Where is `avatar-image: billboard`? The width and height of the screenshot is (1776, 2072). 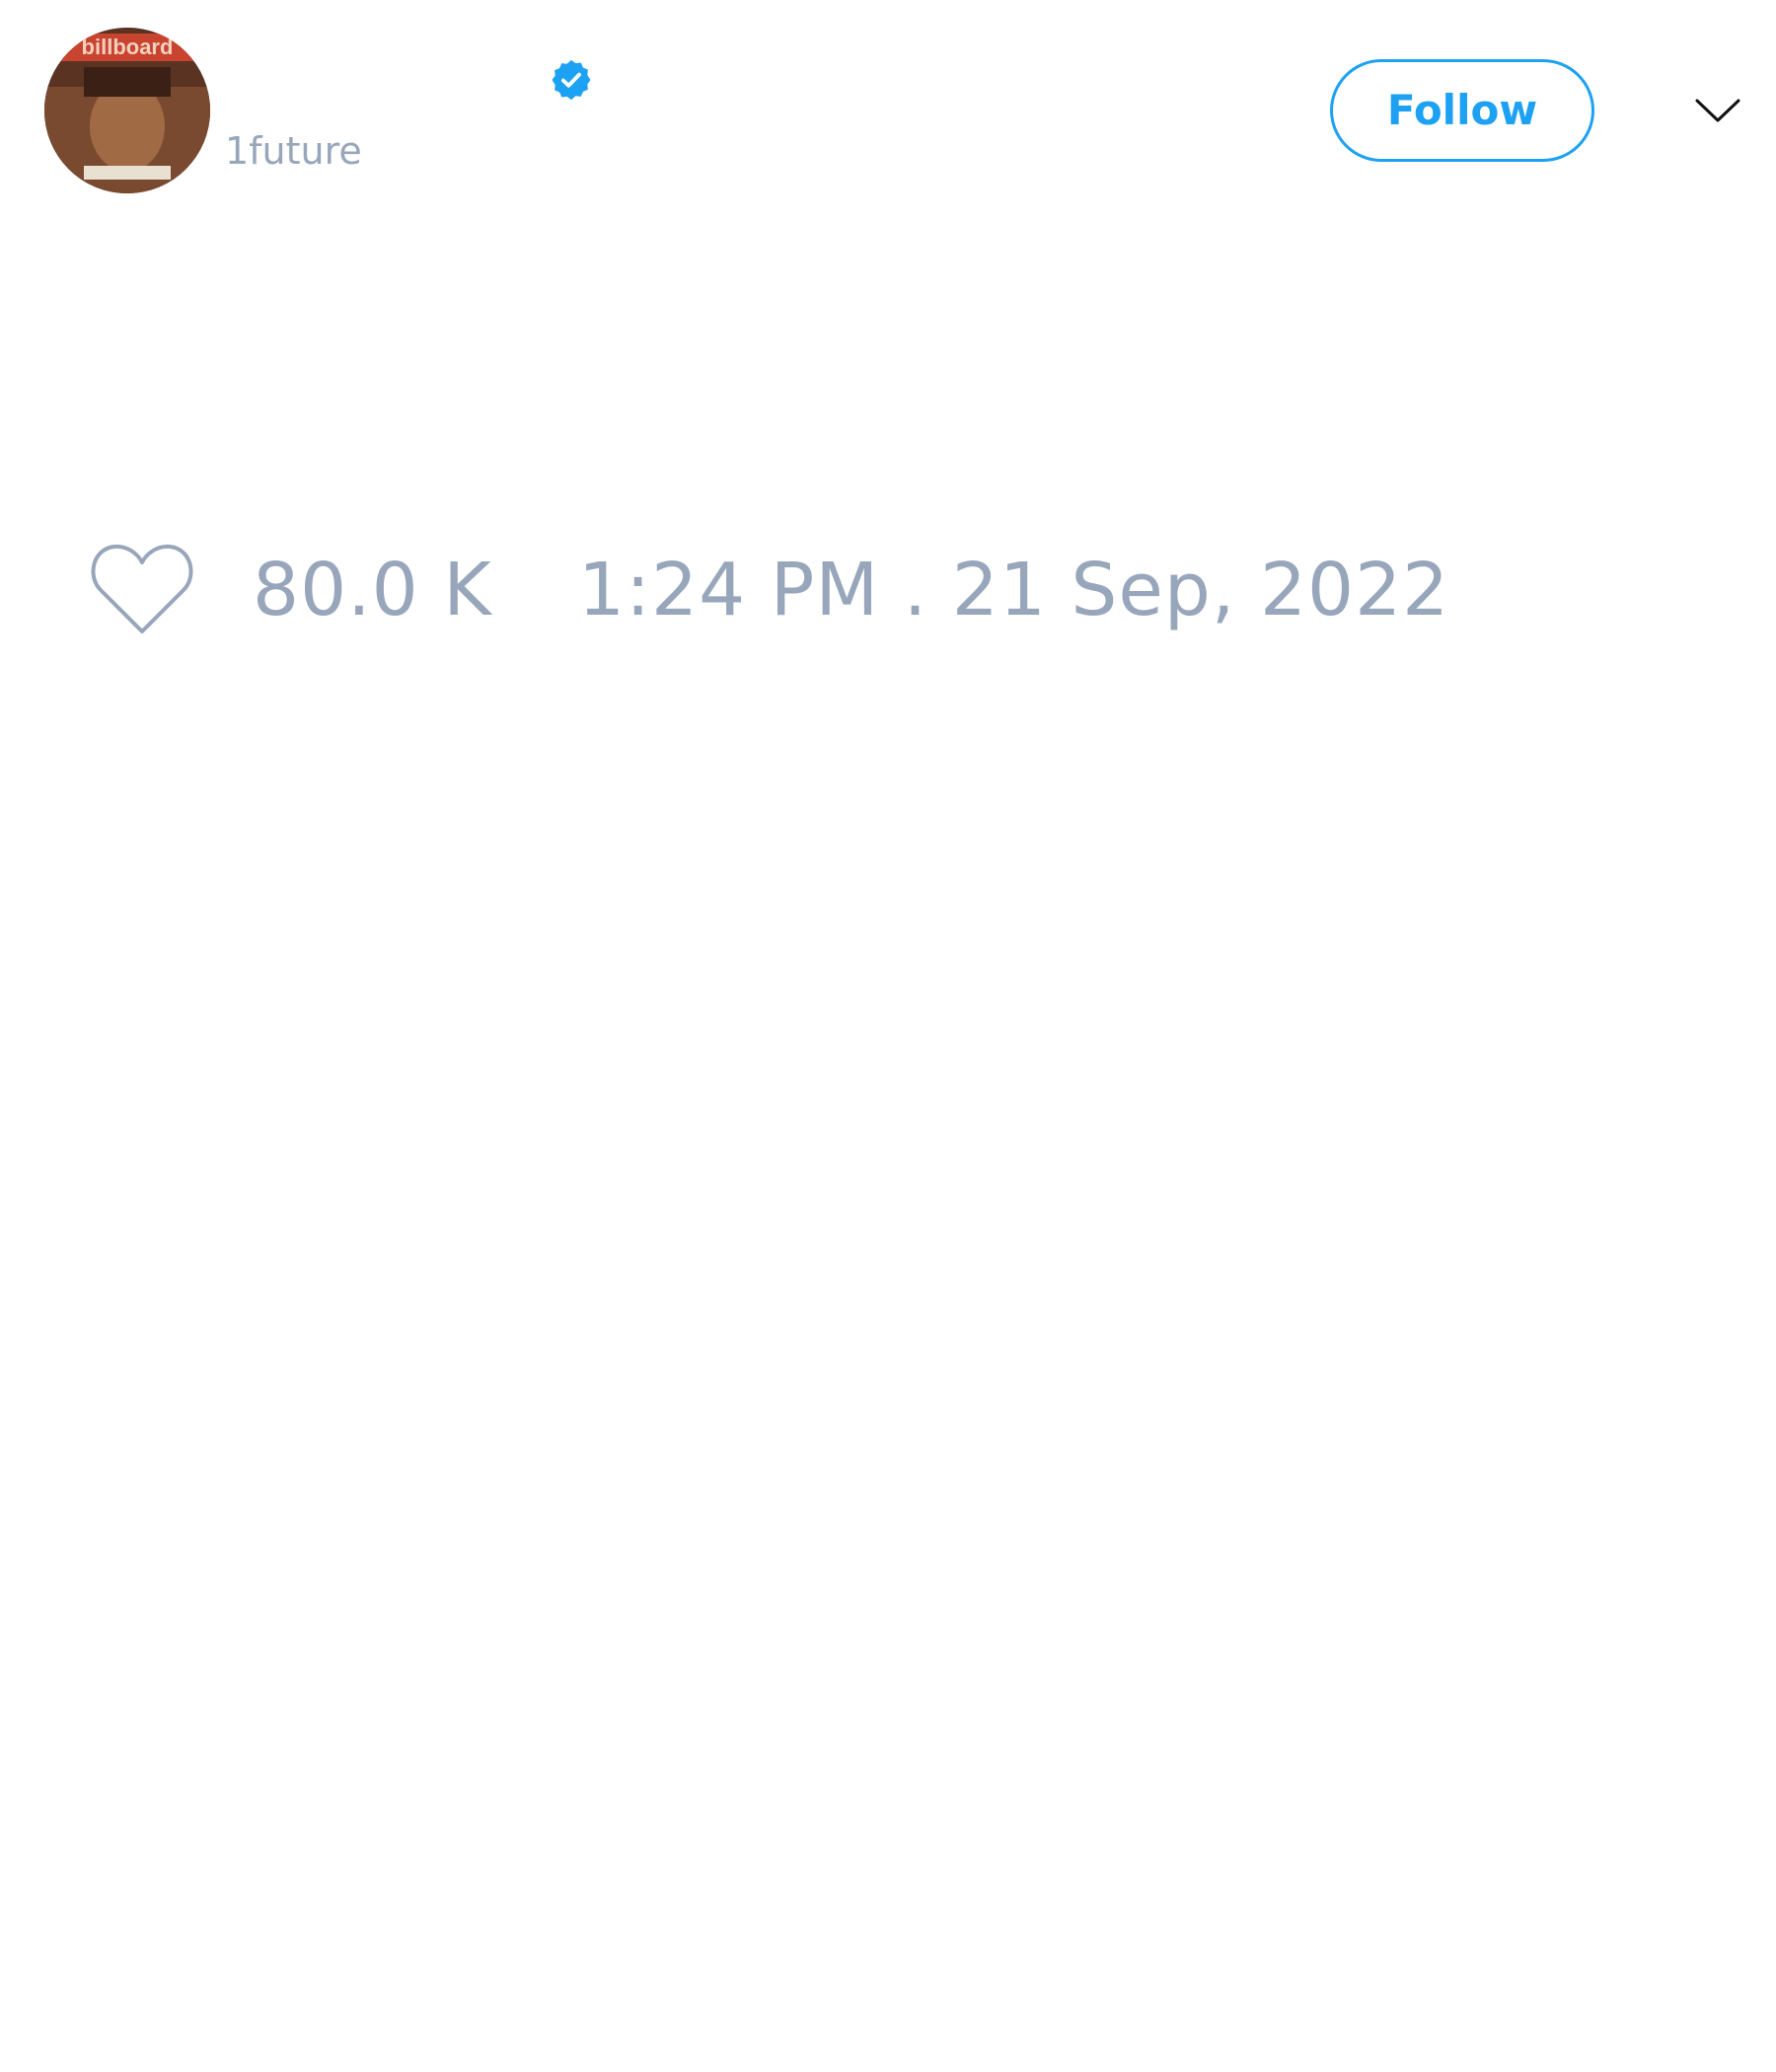
avatar-image: billboard is located at coordinates (127, 111).